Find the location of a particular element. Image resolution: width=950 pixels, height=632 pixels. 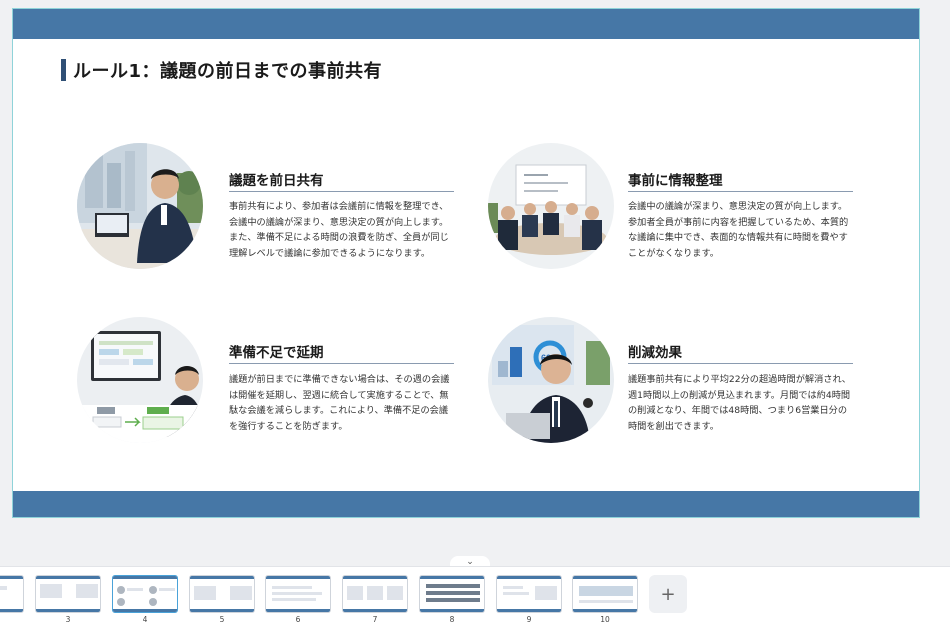

slide-number: 6 is located at coordinates (298, 619).